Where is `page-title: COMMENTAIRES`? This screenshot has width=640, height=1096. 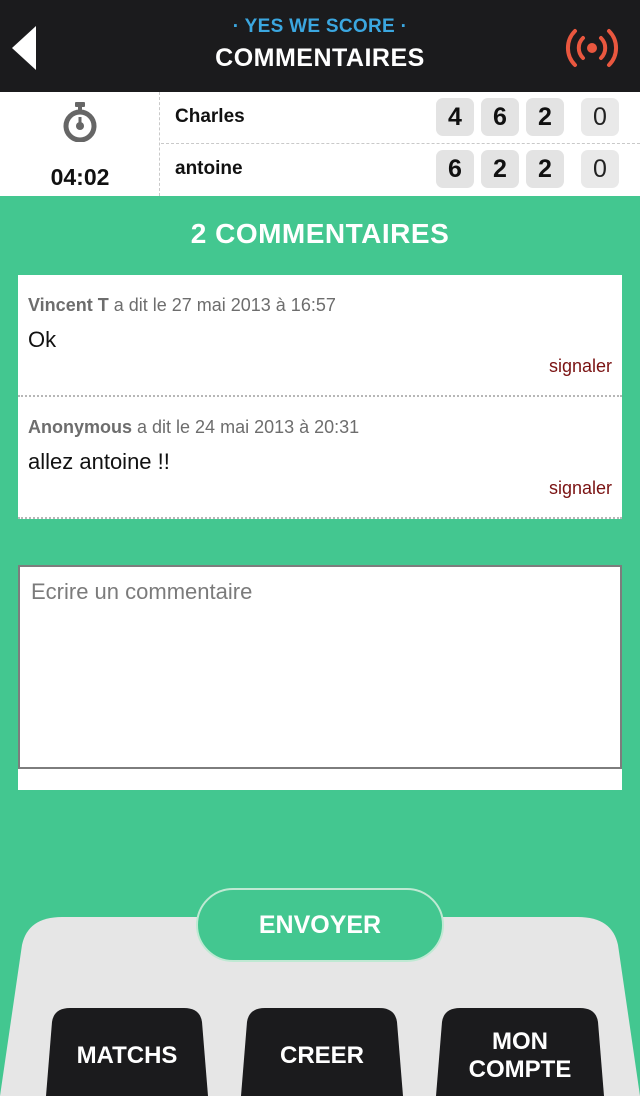 page-title: COMMENTAIRES is located at coordinates (320, 58).